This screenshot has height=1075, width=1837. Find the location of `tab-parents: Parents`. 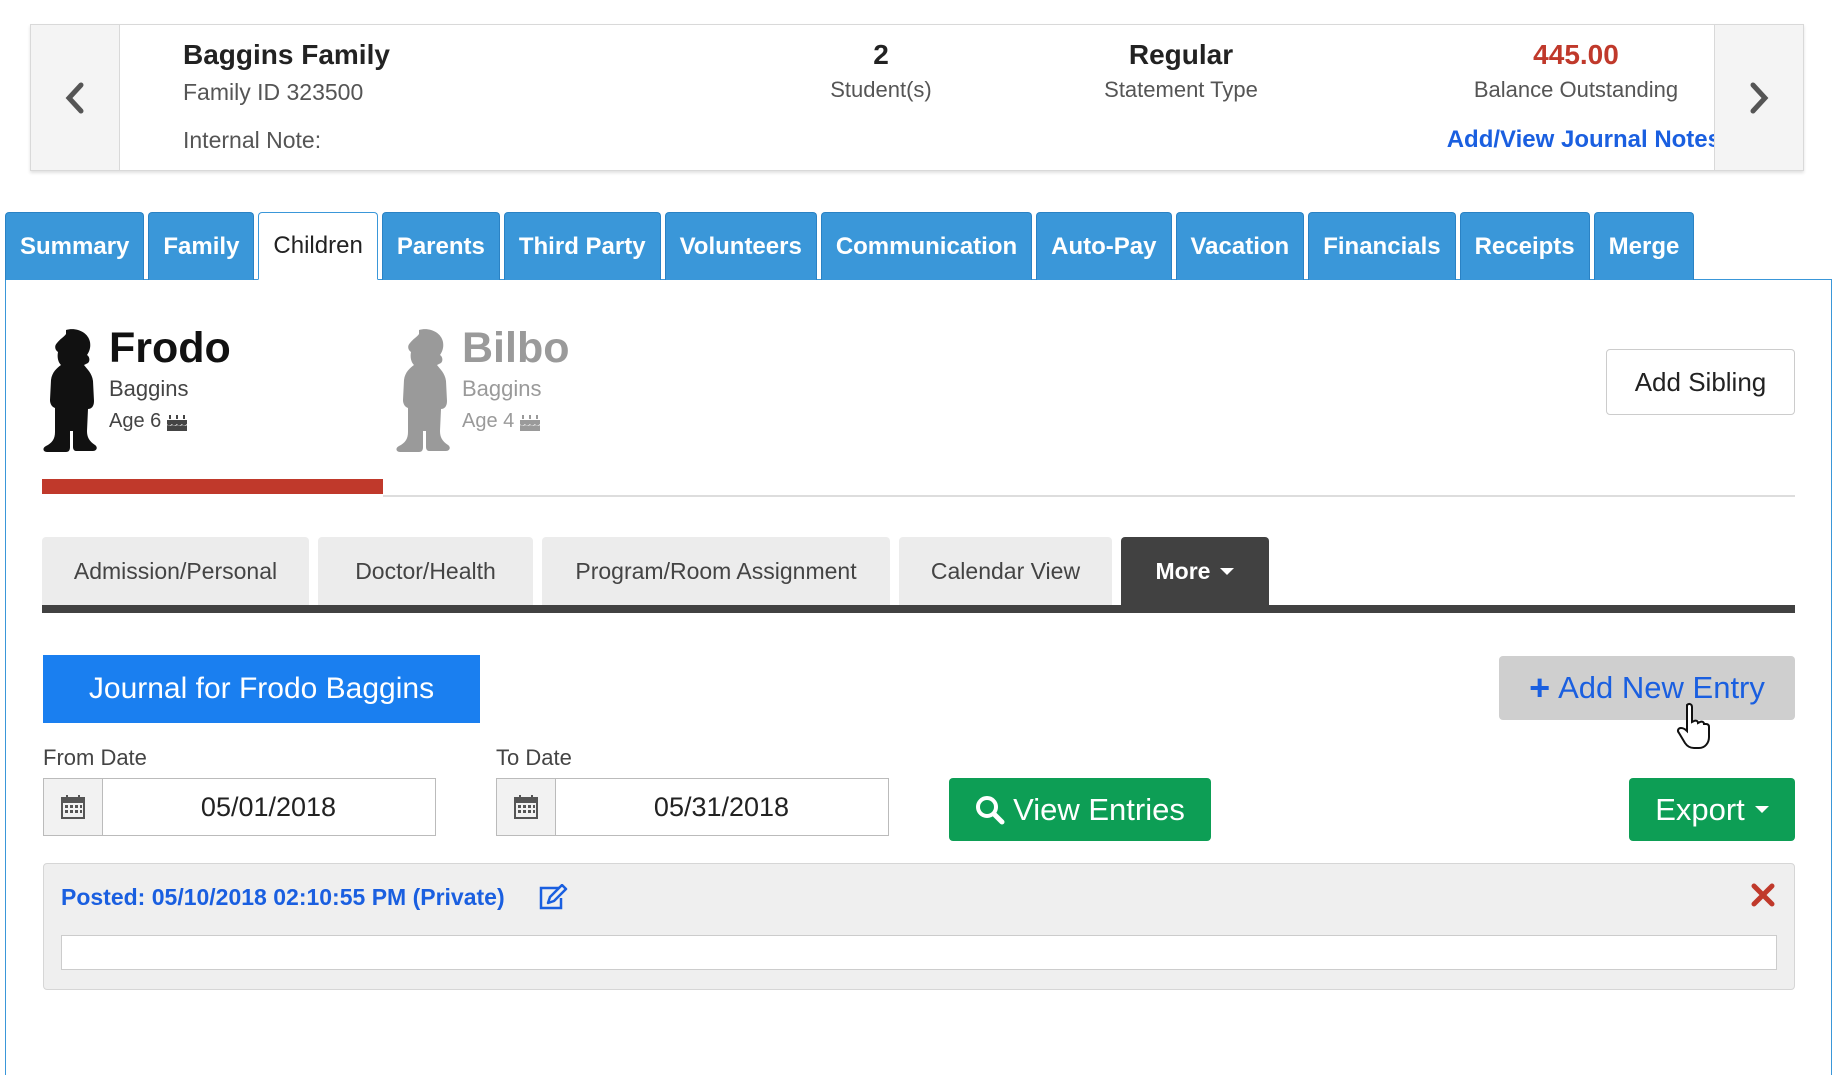

tab-parents: Parents is located at coordinates (440, 246).